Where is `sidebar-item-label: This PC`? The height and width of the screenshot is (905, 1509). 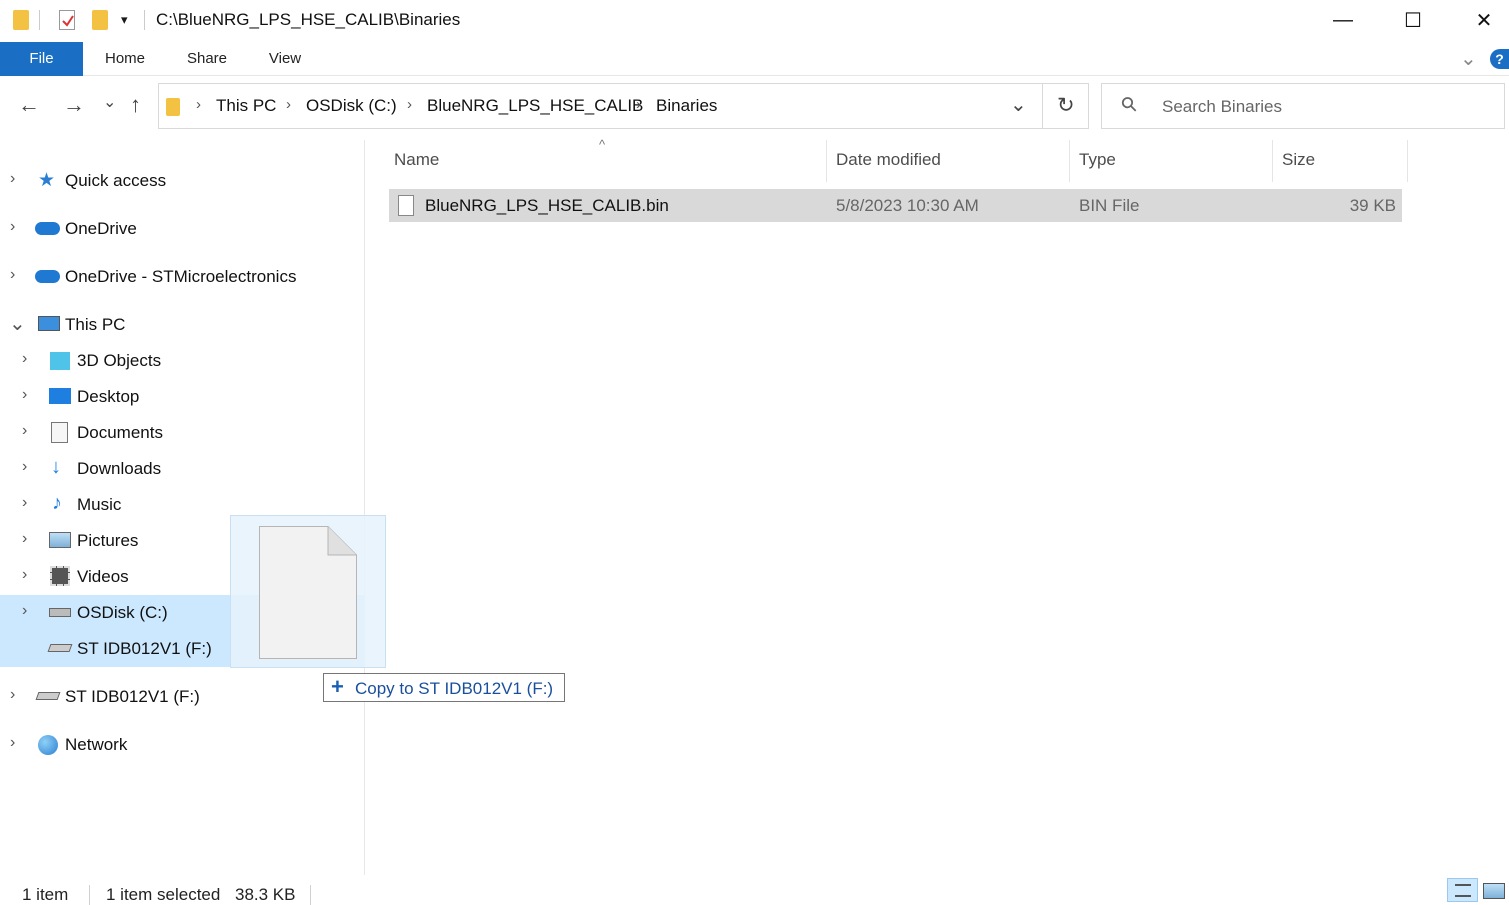 sidebar-item-label: This PC is located at coordinates (95, 324).